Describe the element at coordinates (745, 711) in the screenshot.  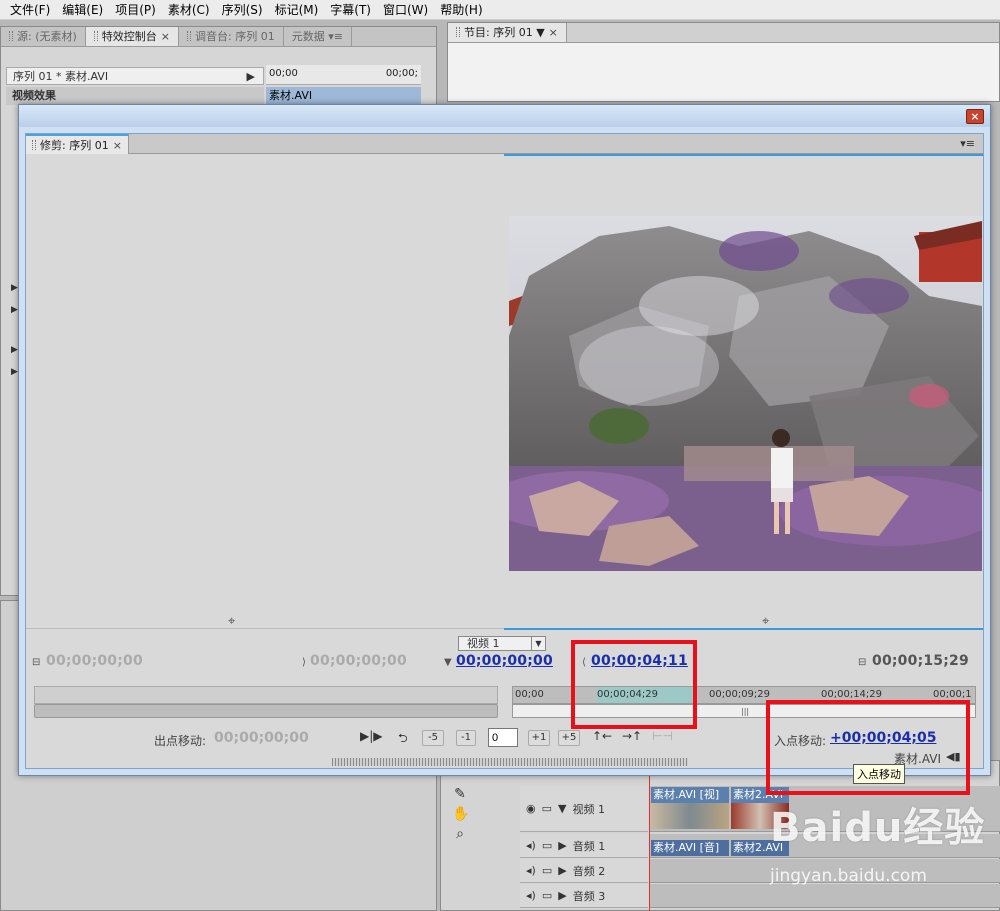
I see `scroll-thumb-icon: |||` at that location.